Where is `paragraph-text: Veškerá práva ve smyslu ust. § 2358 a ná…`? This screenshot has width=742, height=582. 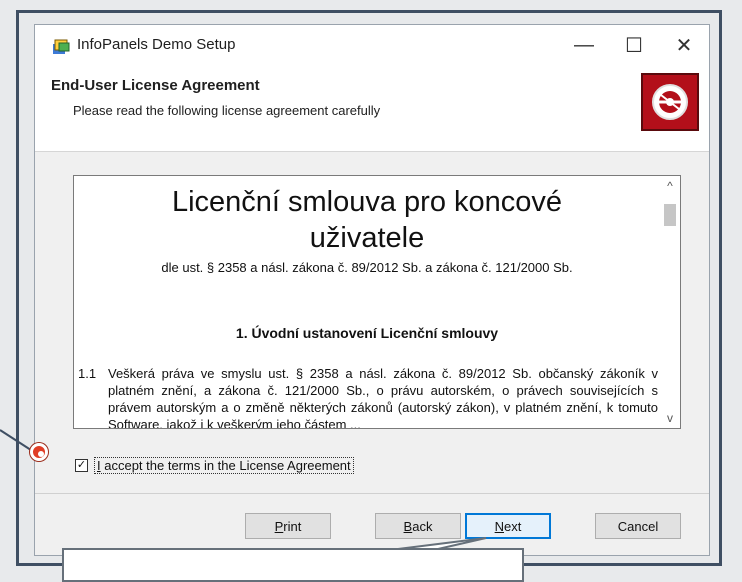
paragraph-text: Veškerá práva ve smyslu ust. § 2358 a ná… is located at coordinates (383, 397).